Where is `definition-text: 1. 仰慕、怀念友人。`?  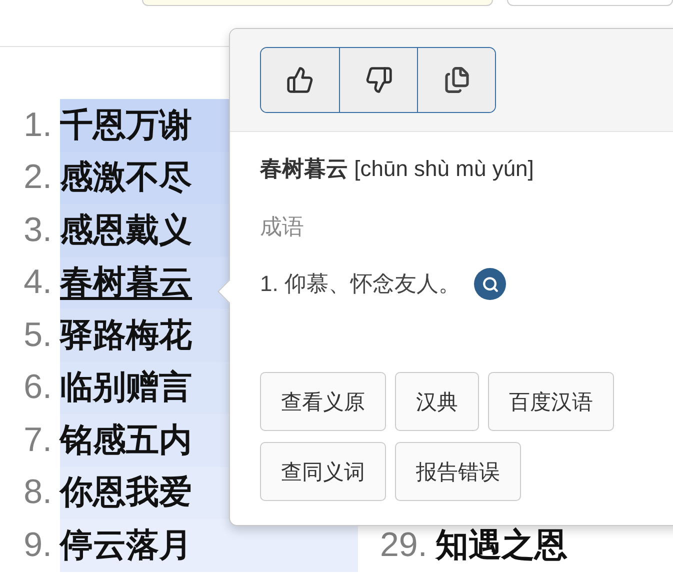 definition-text: 1. 仰慕、怀念友人。 is located at coordinates (360, 284).